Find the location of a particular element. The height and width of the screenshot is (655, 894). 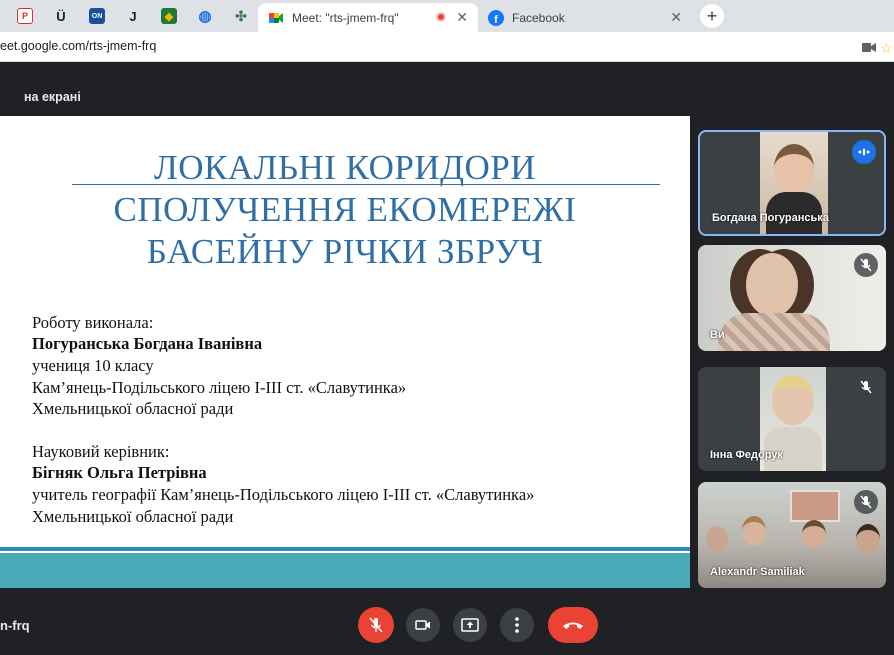

pinned-tab-pdf: P is located at coordinates (25, 16).